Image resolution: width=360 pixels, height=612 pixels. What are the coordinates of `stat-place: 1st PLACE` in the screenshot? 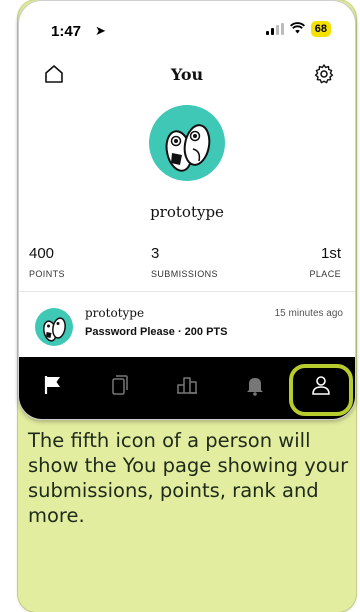 It's located at (325, 262).